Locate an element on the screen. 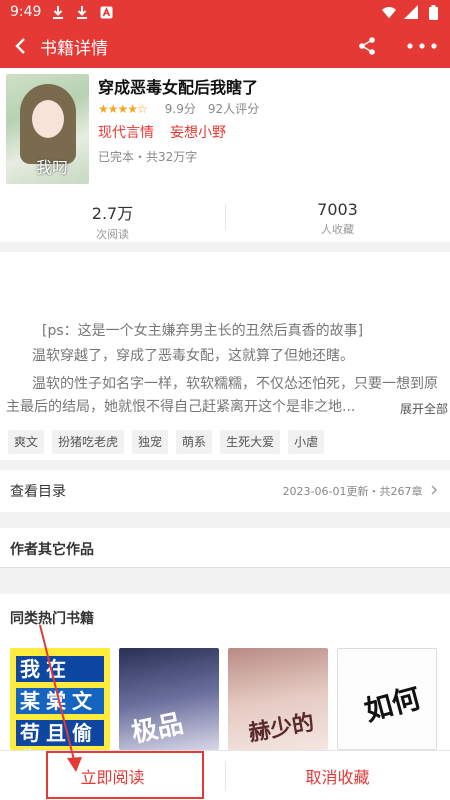 Image resolution: width=450 pixels, height=800 pixels. book-rating: ★★★★☆ 9.9分 92人评分 is located at coordinates (178, 108).